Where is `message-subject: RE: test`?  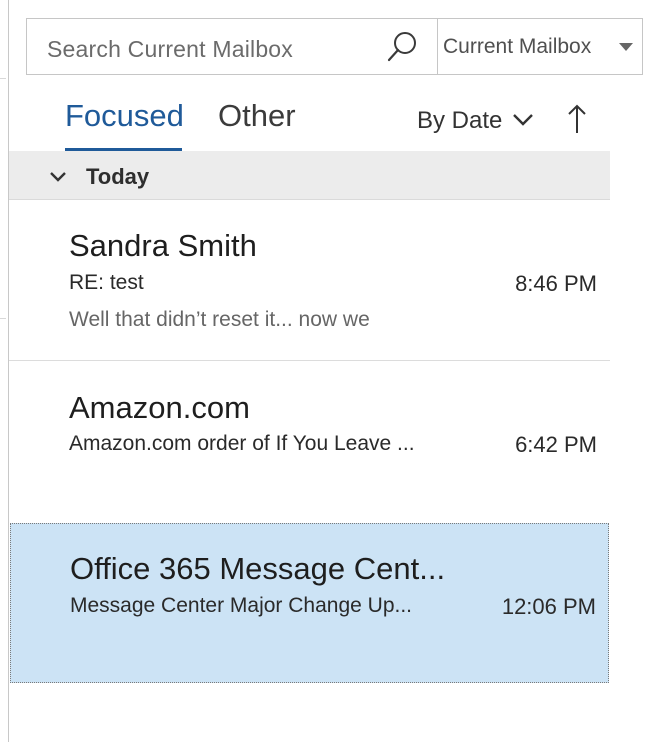
message-subject: RE: test is located at coordinates (106, 282).